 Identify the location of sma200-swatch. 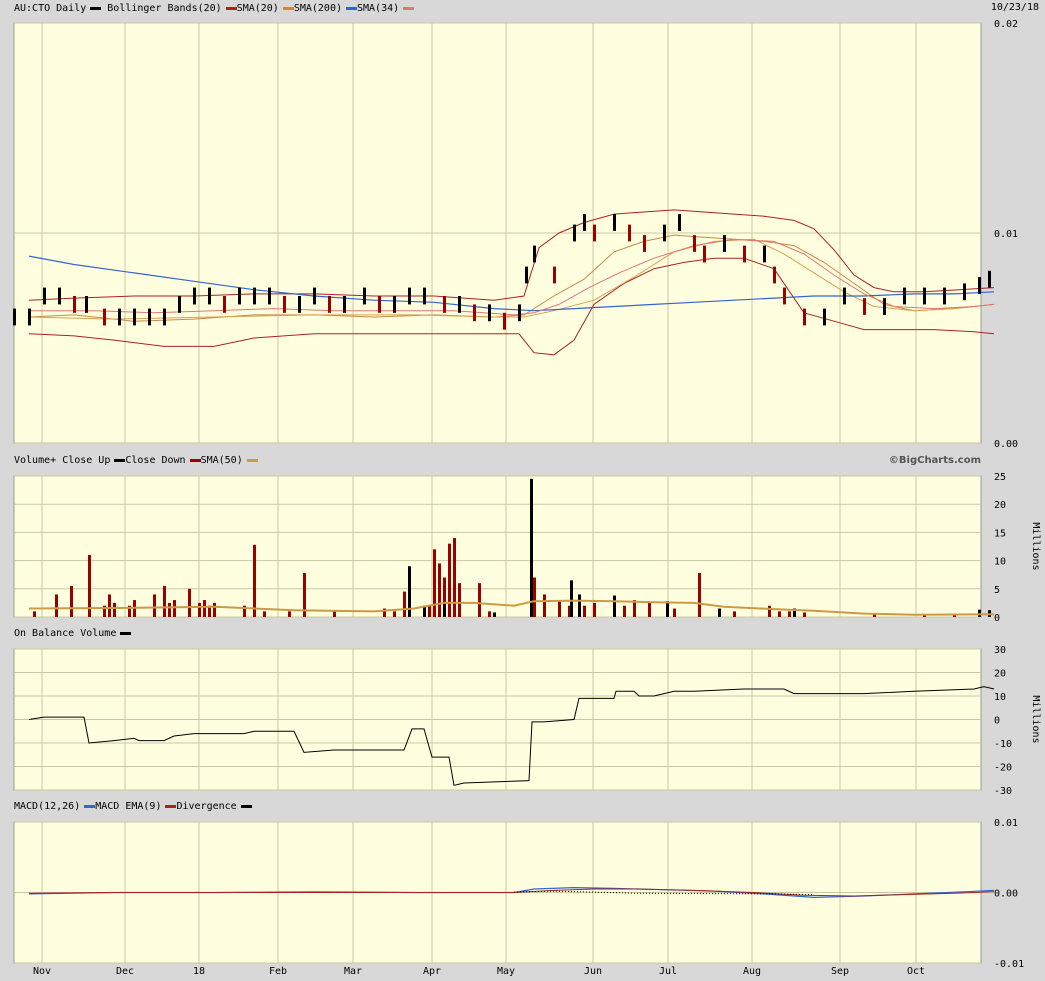
(351, 8).